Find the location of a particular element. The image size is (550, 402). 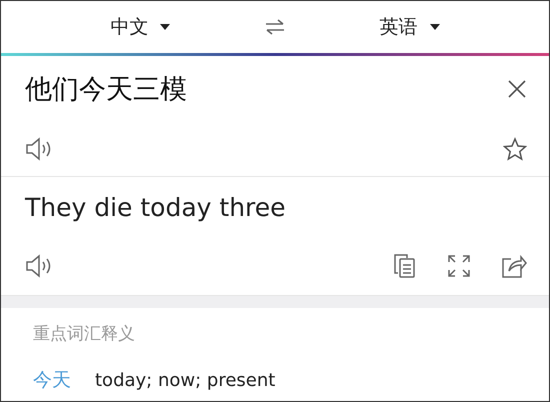

fullscreen-icon is located at coordinates (459, 266).